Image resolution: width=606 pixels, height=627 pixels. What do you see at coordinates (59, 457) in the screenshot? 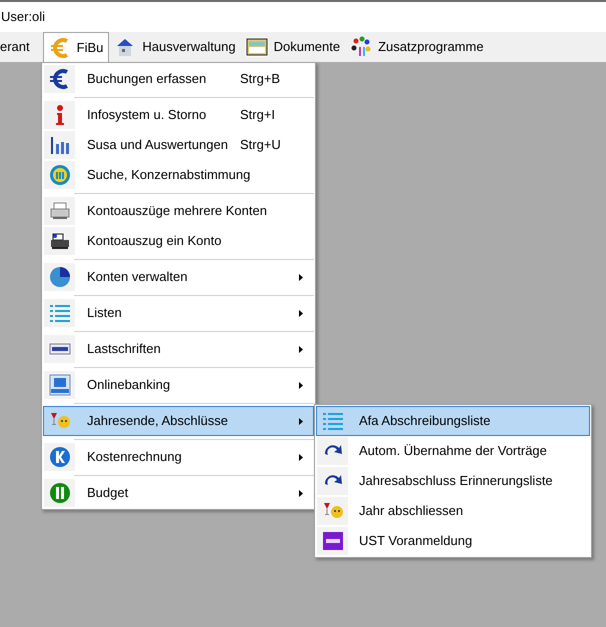
I see `circle-k-icon` at bounding box center [59, 457].